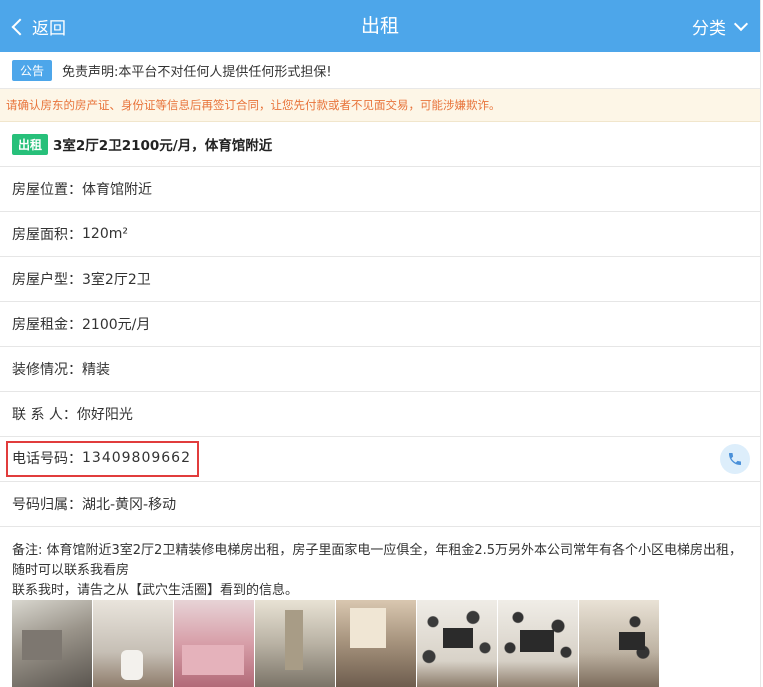  Describe the element at coordinates (155, 590) in the screenshot. I see `notes-source: 联系我时，请告之从【武穴生活圈】看到的信息。` at that location.